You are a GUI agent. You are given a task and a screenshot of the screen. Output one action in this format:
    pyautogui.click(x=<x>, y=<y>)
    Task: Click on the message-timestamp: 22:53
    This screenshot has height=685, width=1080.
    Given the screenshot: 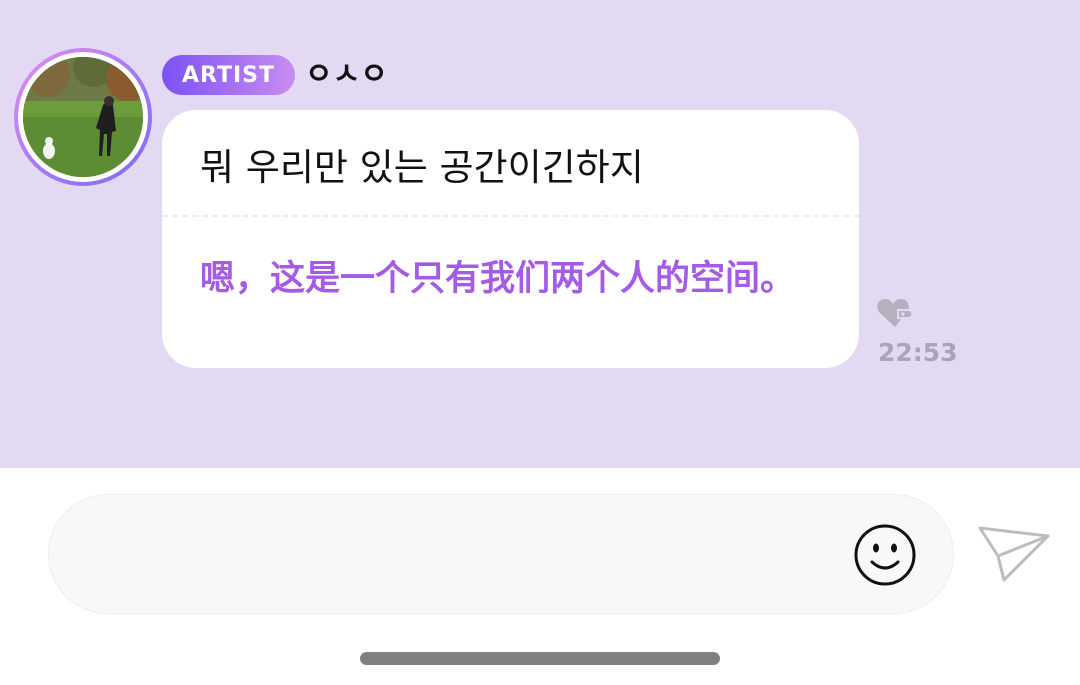 What is the action you would take?
    pyautogui.click(x=918, y=352)
    